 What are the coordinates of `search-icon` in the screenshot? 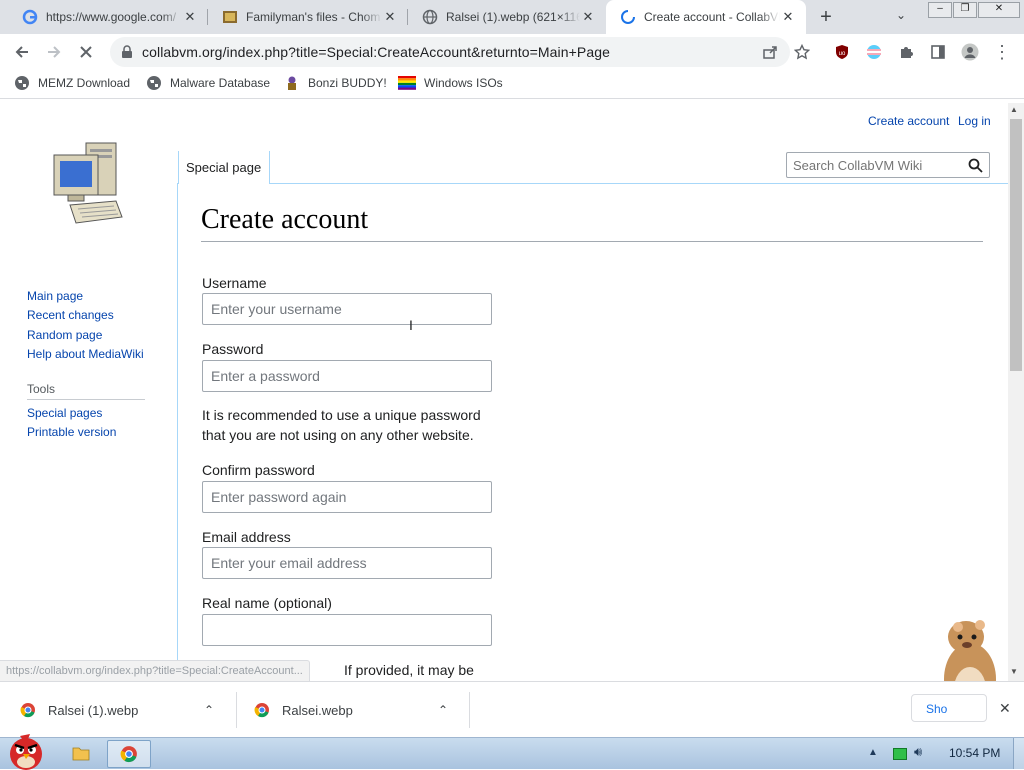 It's located at (975, 165).